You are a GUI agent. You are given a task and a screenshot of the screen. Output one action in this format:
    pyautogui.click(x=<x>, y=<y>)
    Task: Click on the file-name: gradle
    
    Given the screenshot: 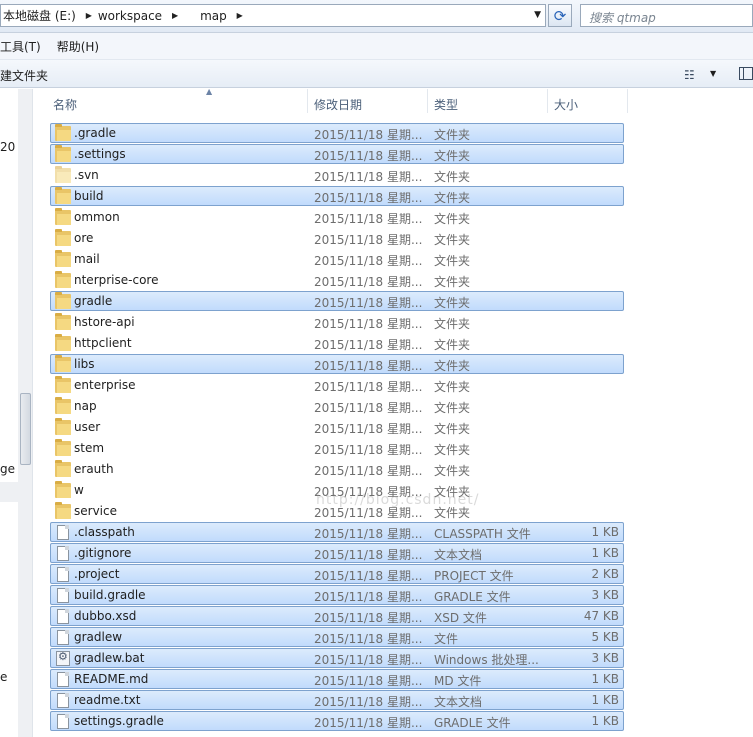 What is the action you would take?
    pyautogui.click(x=93, y=301)
    